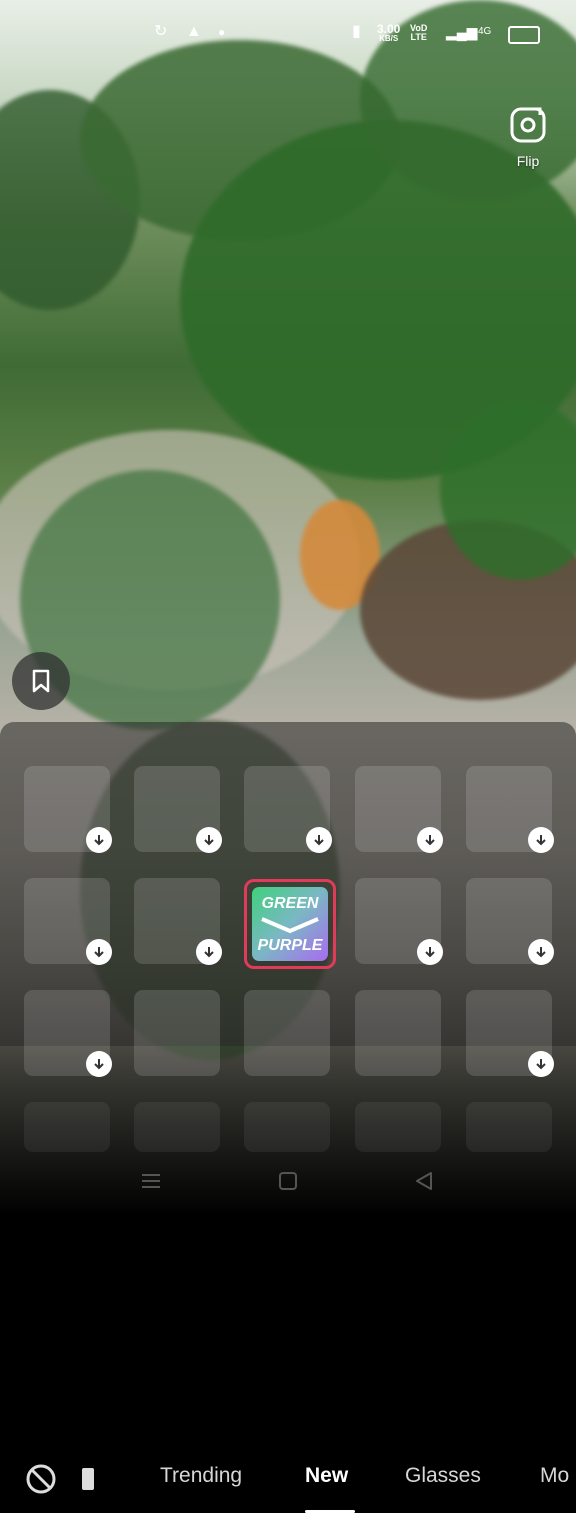 The height and width of the screenshot is (1513, 576). Describe the element at coordinates (201, 1476) in the screenshot. I see `tab-trending: Trending` at that location.